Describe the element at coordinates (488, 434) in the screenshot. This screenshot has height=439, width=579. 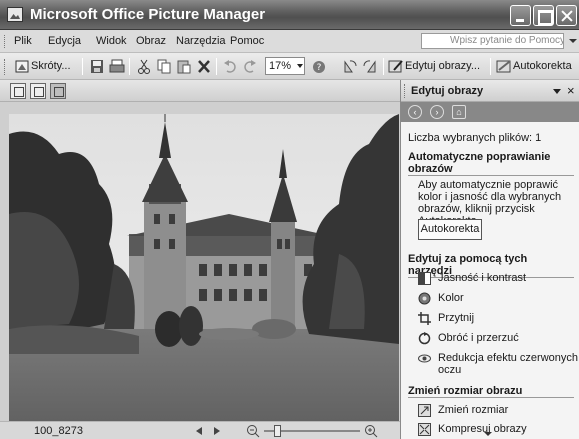
I see `pane-scroll-down-icon` at that location.